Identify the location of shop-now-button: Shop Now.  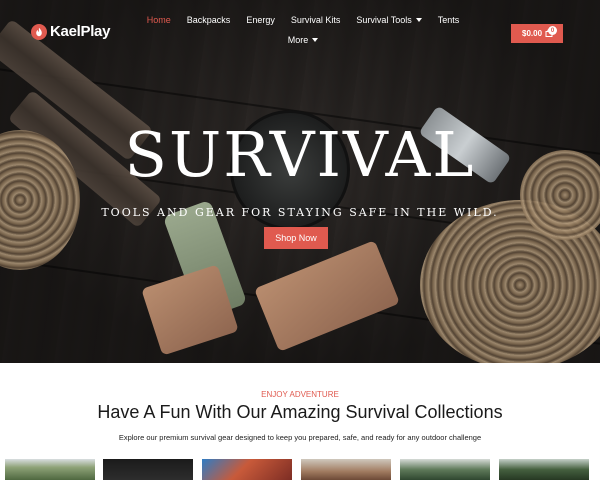
(296, 238).